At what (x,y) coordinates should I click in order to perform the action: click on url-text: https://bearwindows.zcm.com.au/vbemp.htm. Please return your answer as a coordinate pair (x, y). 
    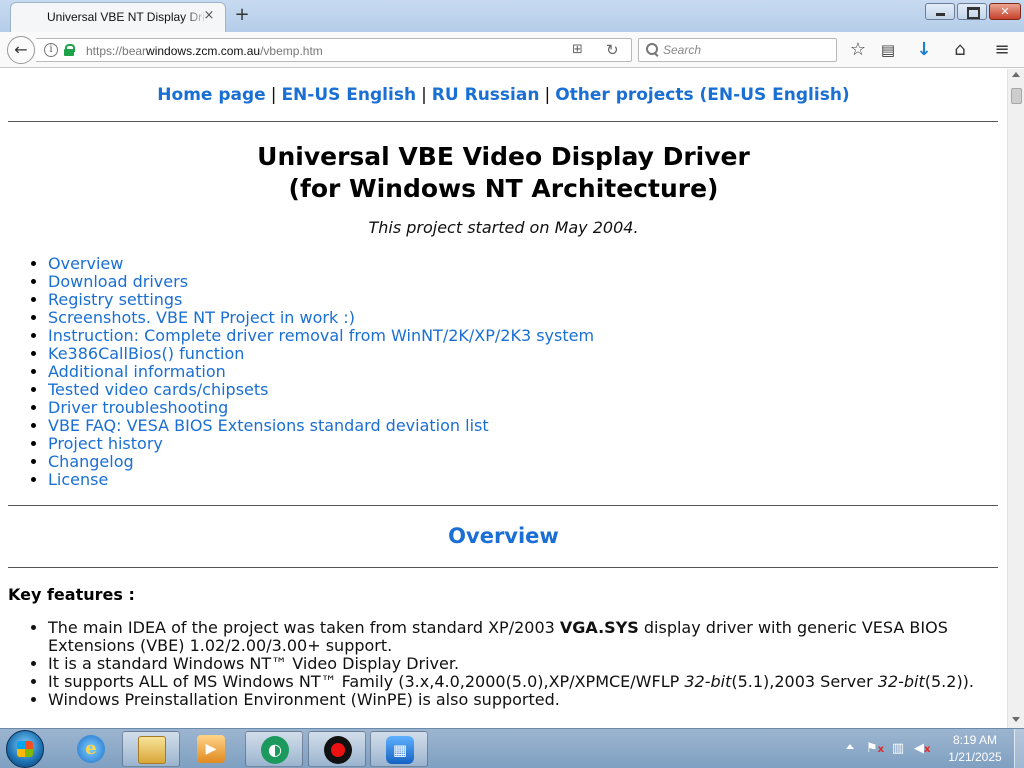
    Looking at the image, I should click on (204, 51).